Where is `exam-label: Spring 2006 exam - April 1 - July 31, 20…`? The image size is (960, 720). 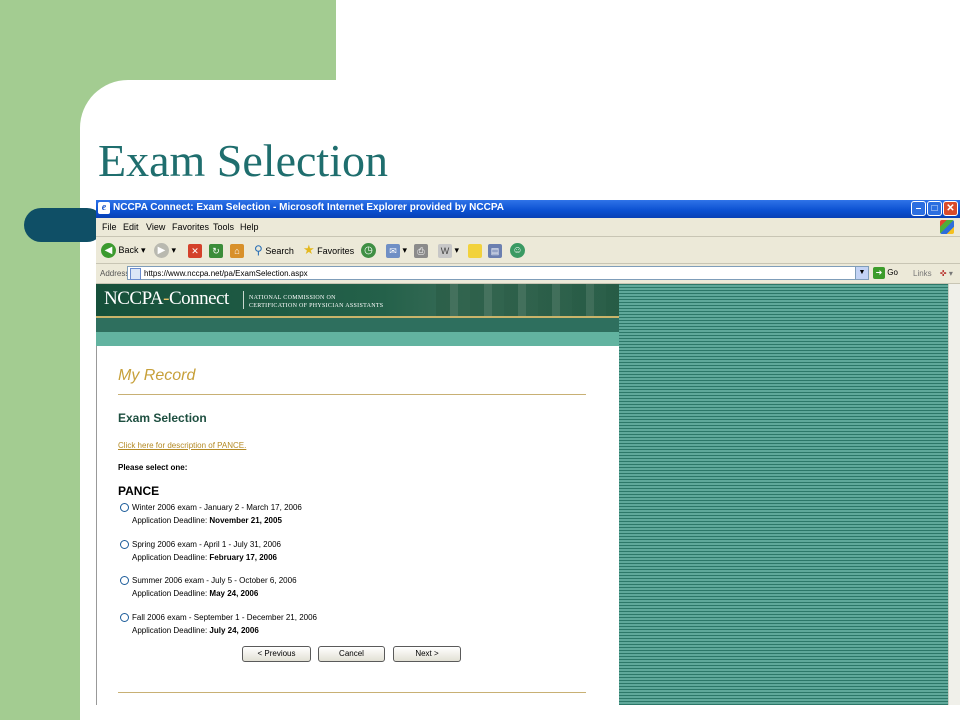
exam-label: Spring 2006 exam - April 1 - July 31, 20… is located at coordinates (206, 544).